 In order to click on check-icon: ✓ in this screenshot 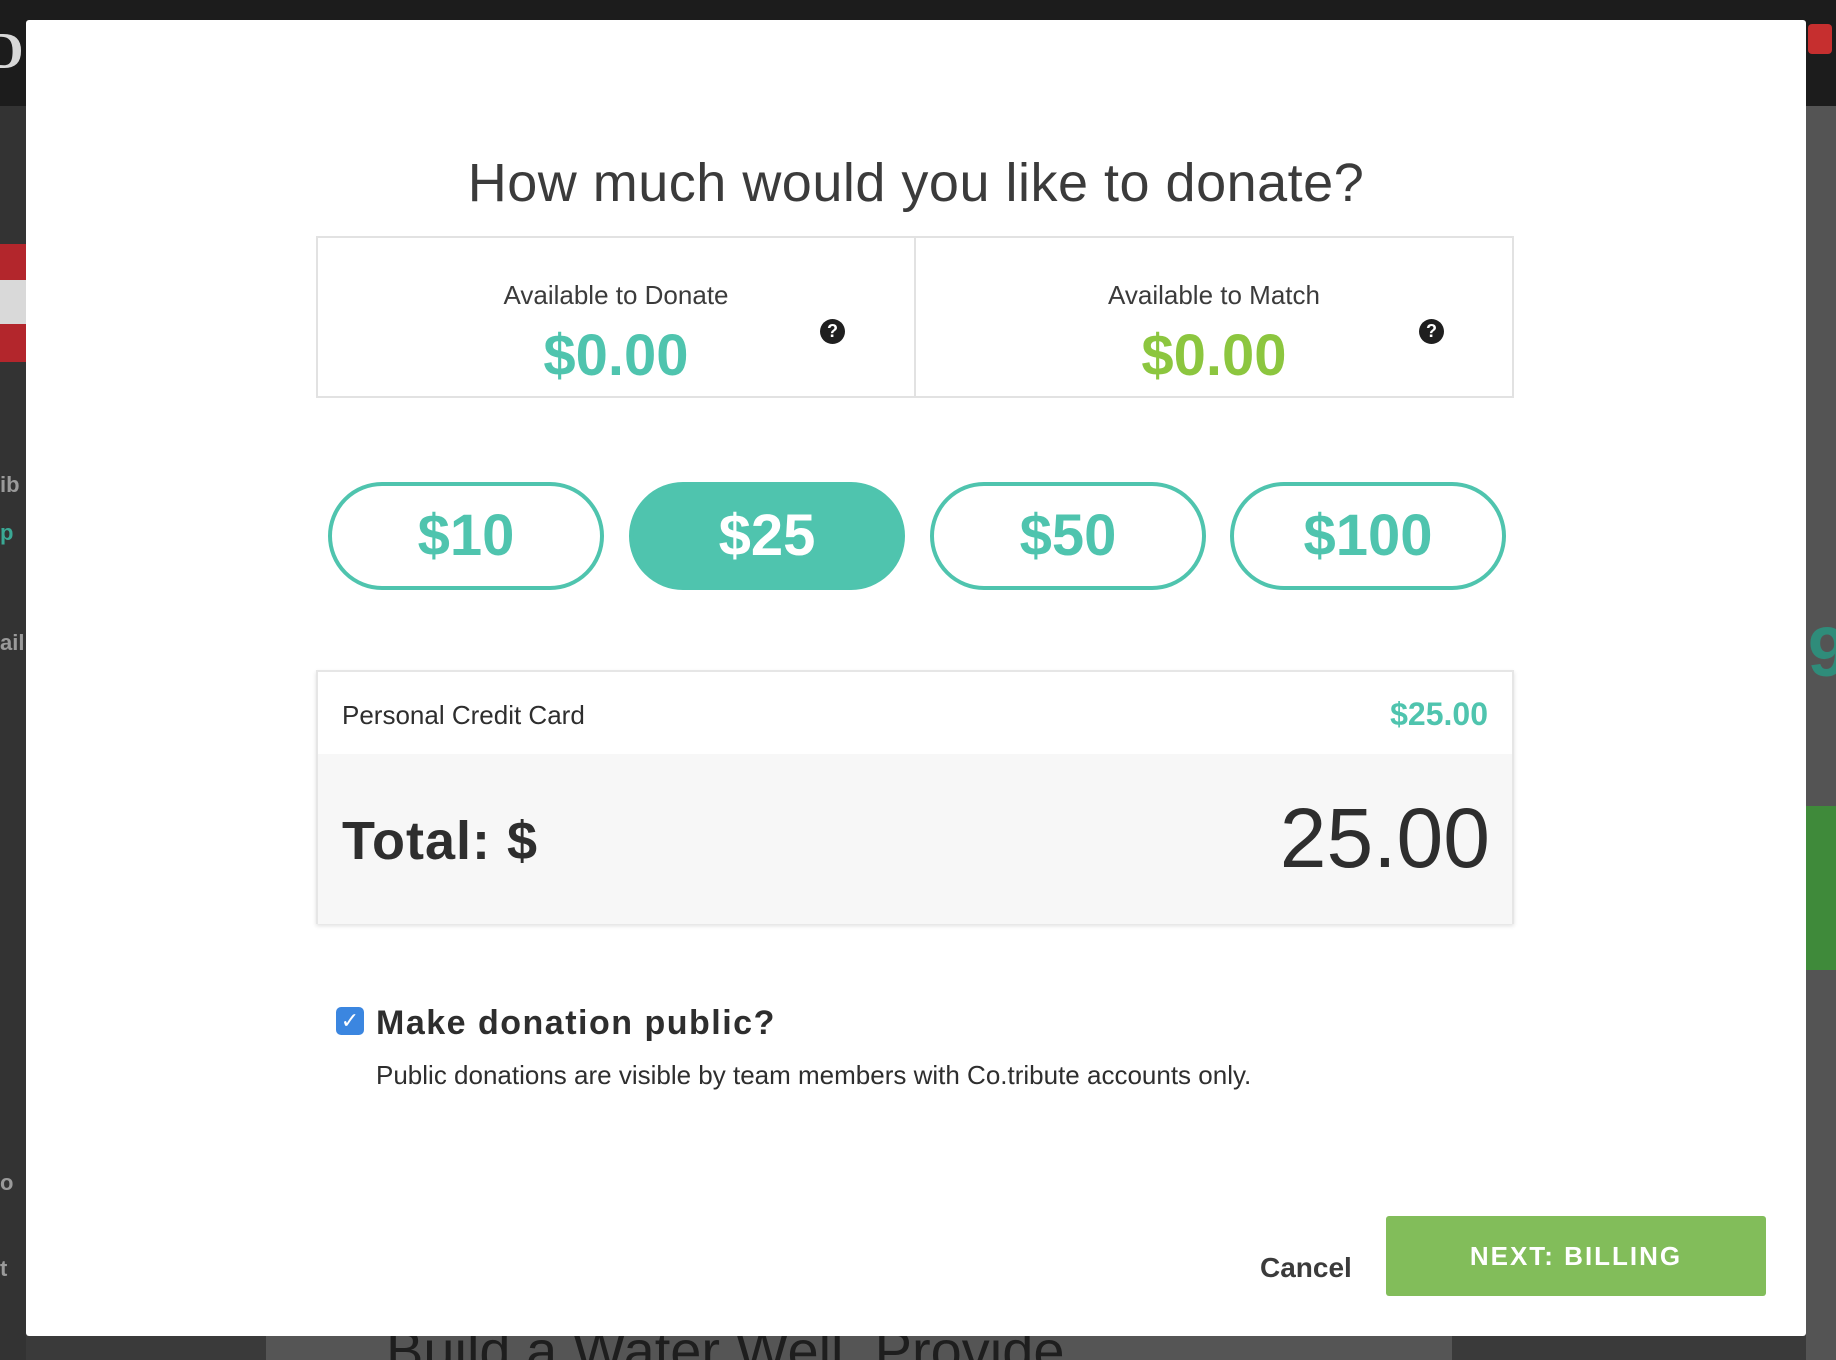, I will do `click(350, 1020)`.